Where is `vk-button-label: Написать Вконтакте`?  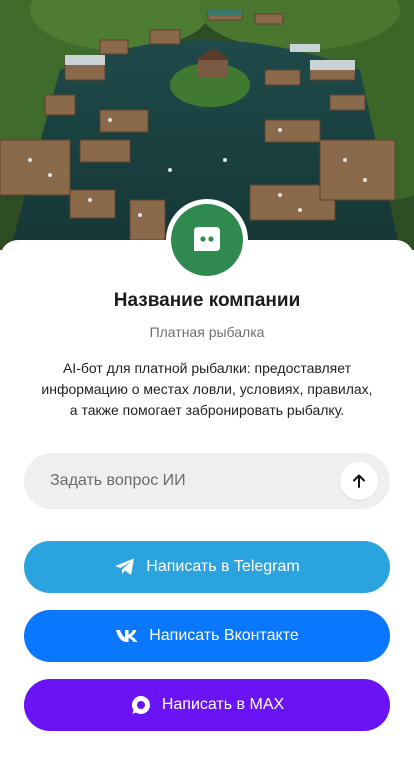
vk-button-label: Написать Вконтакте is located at coordinates (224, 635).